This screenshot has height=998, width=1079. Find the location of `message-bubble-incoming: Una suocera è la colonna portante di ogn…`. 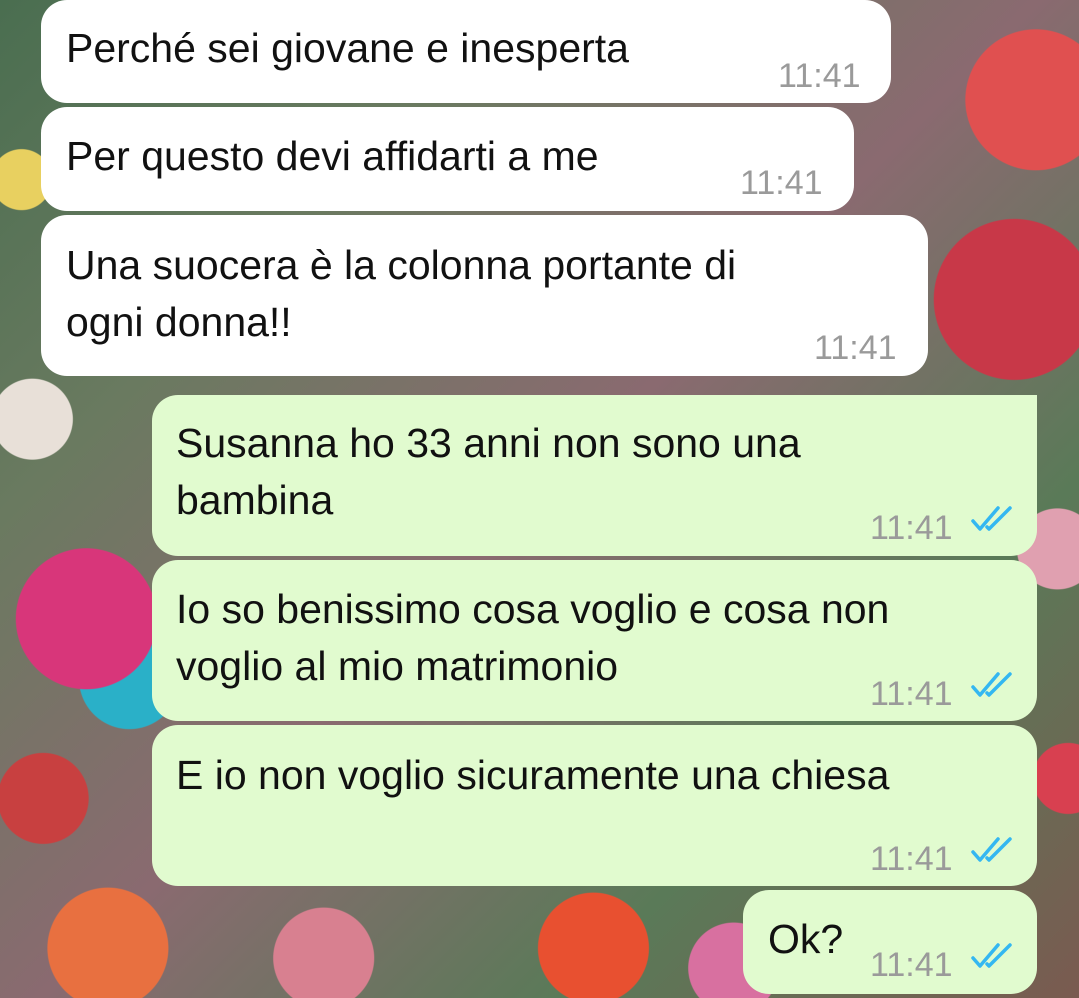

message-bubble-incoming: Una suocera è la colonna portante di ogn… is located at coordinates (484, 295).